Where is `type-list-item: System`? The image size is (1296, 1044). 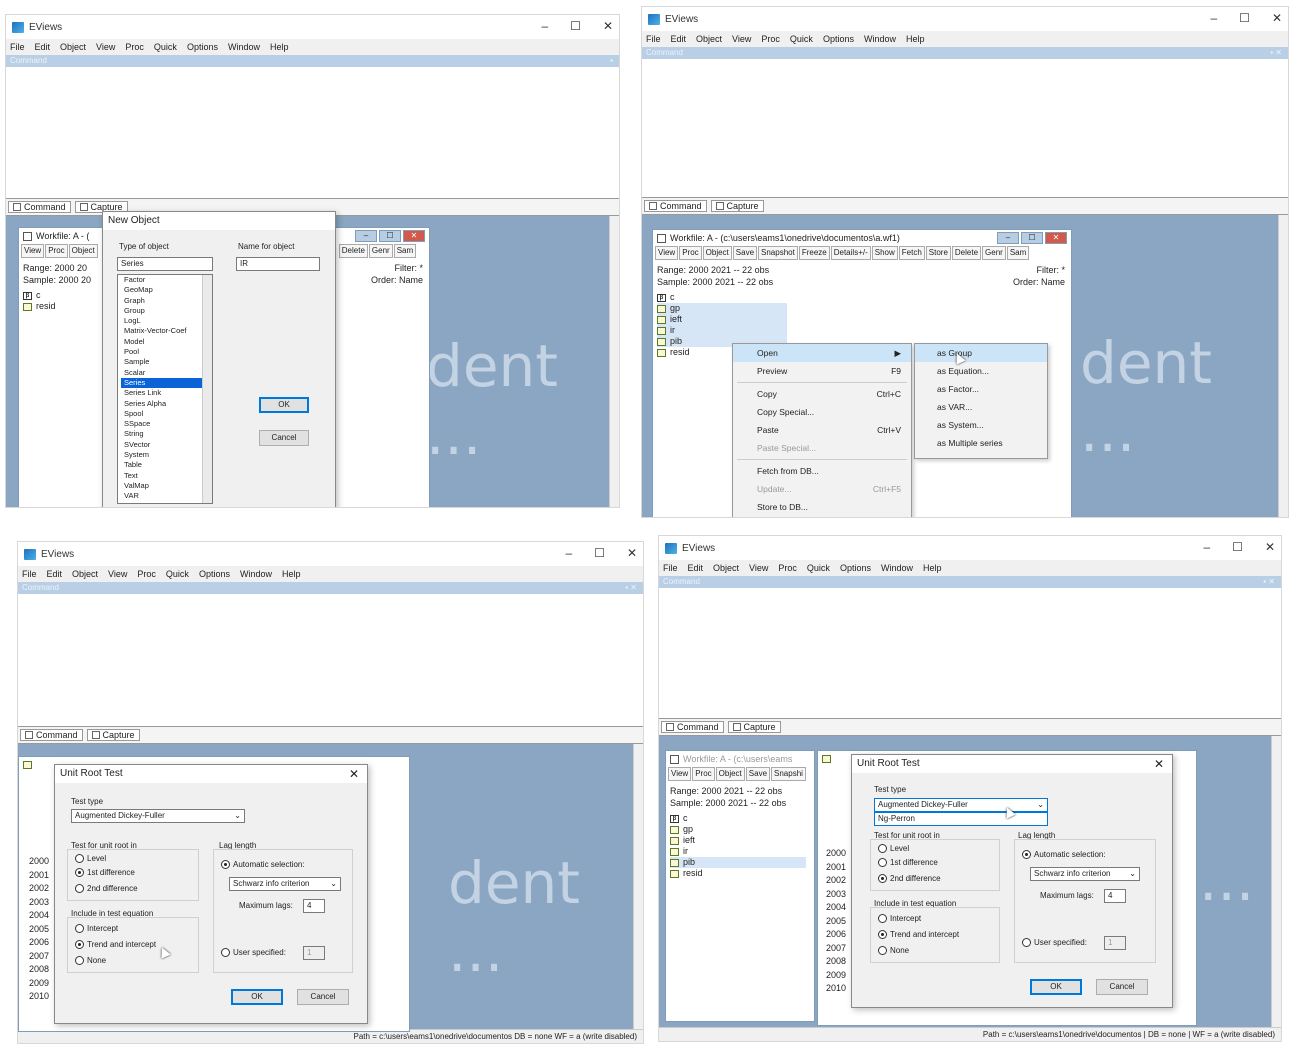 type-list-item: System is located at coordinates (166, 455).